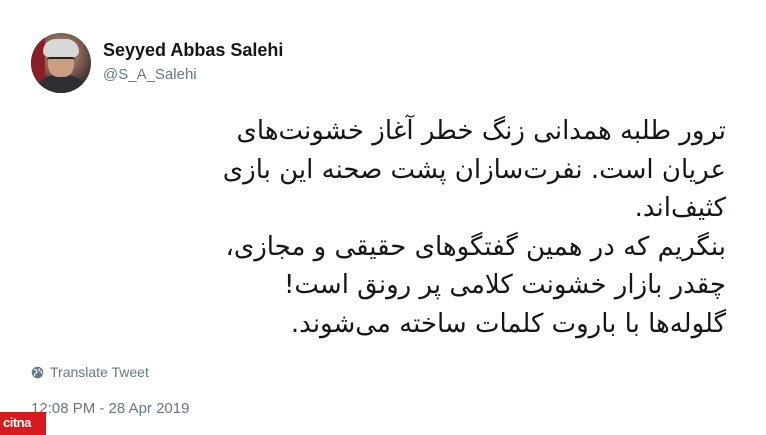  Describe the element at coordinates (481, 131) in the screenshot. I see `tweet-line: ترور طلبه همدانی زنگ خطر آغاز خشونت‌های` at that location.